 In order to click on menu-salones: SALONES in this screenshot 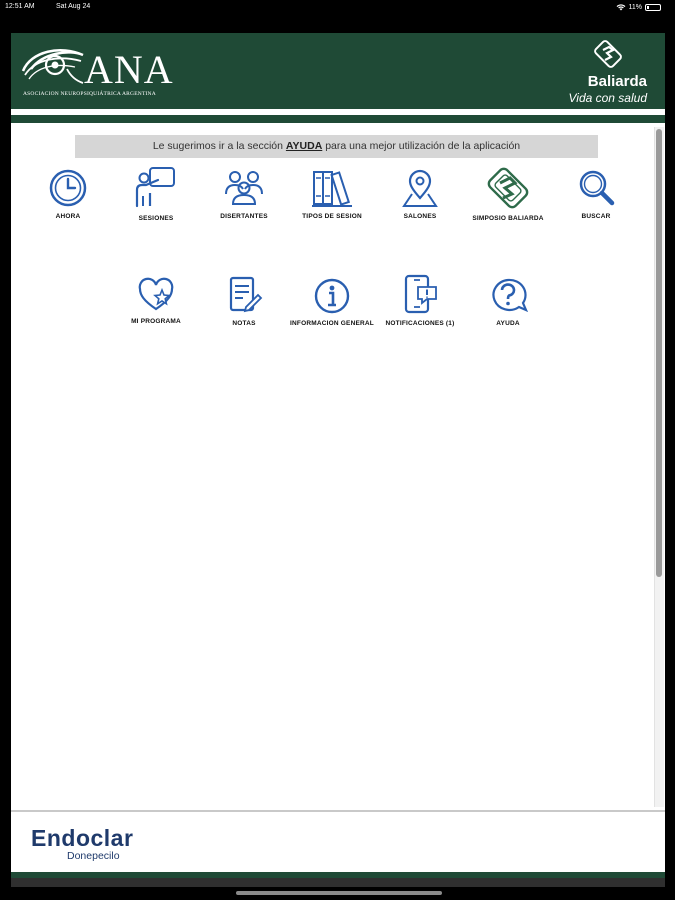, I will do `click(420, 195)`.